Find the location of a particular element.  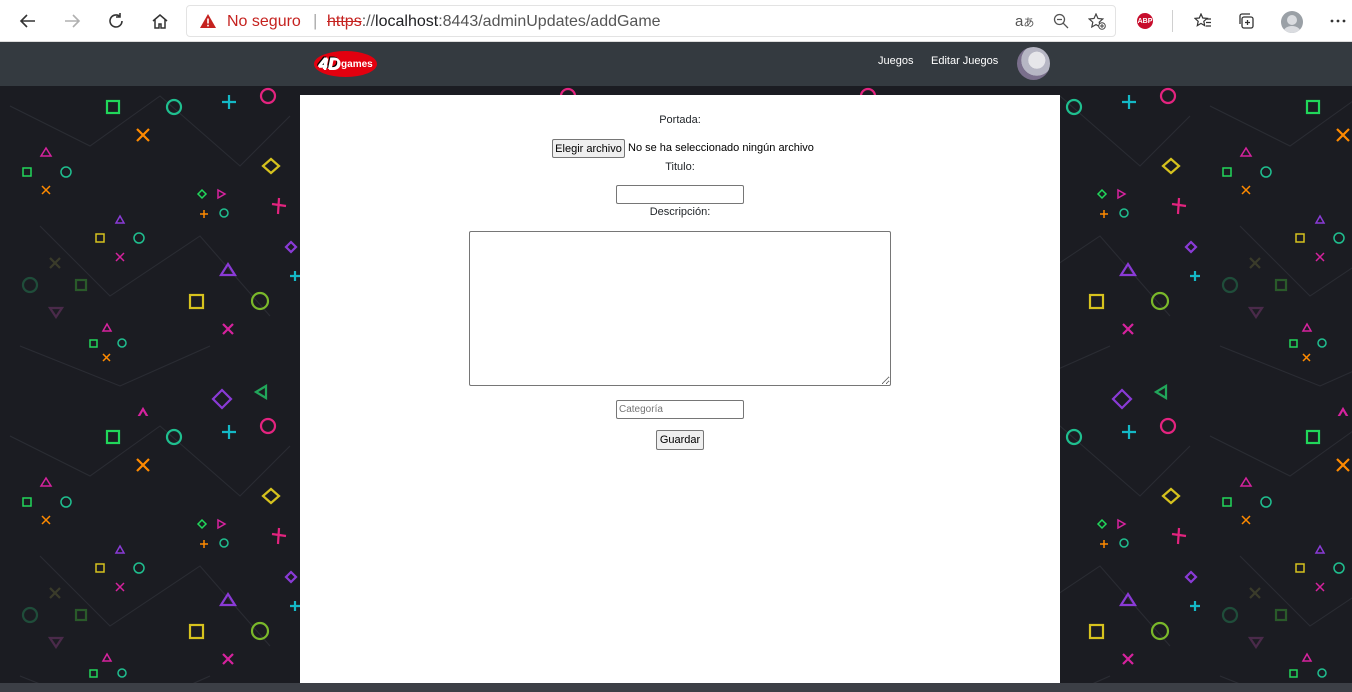

description-textarea is located at coordinates (680, 308).